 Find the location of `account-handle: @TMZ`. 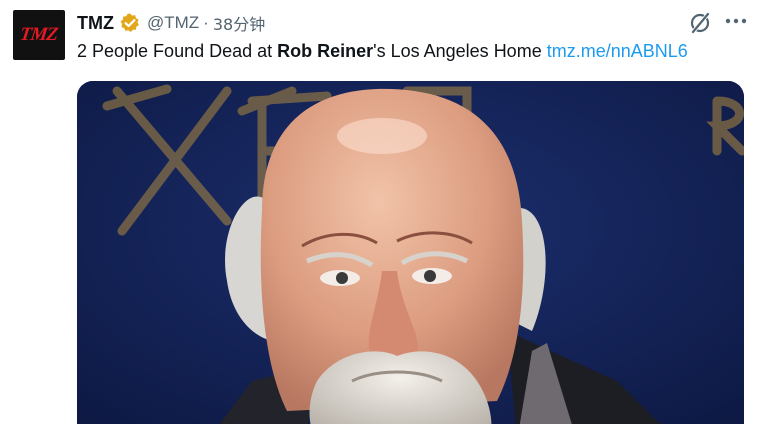

account-handle: @TMZ is located at coordinates (173, 23).